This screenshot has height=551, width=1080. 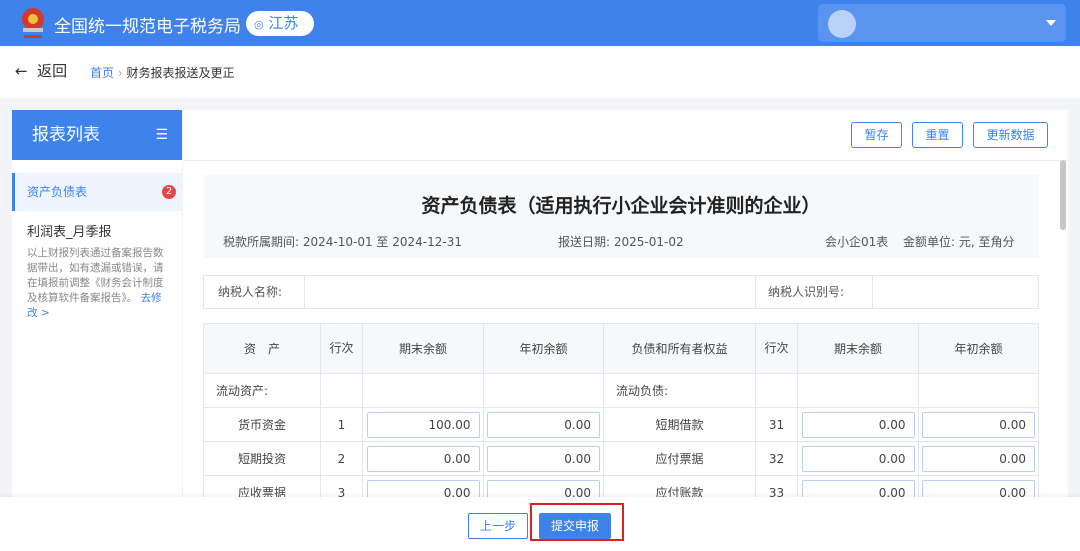 What do you see at coordinates (540, 23) in the screenshot?
I see `top-header: 全国统一规范电子税务局 ◎ 江苏` at bounding box center [540, 23].